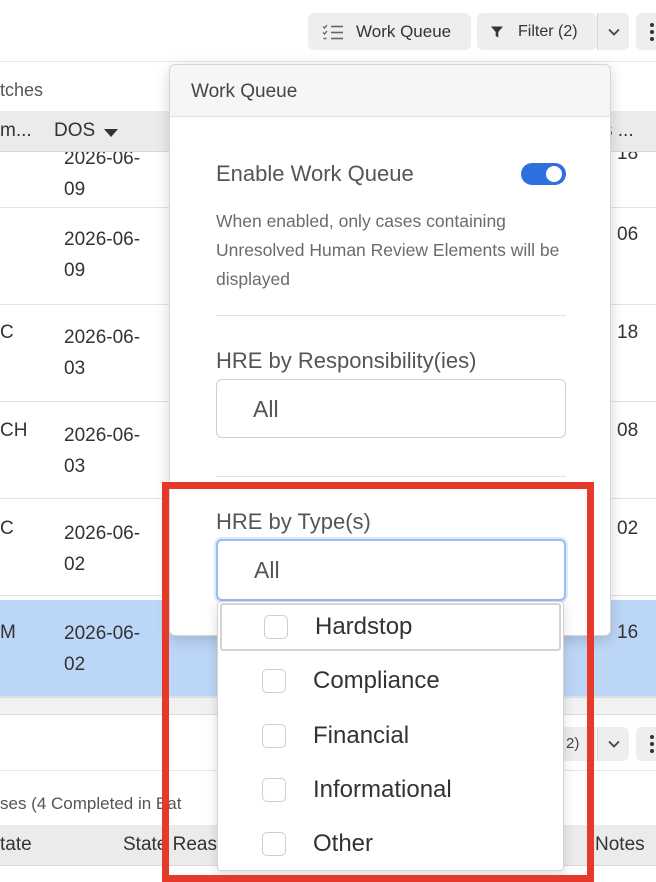 The image size is (656, 882). What do you see at coordinates (361, 735) in the screenshot?
I see `option-label: Financial` at bounding box center [361, 735].